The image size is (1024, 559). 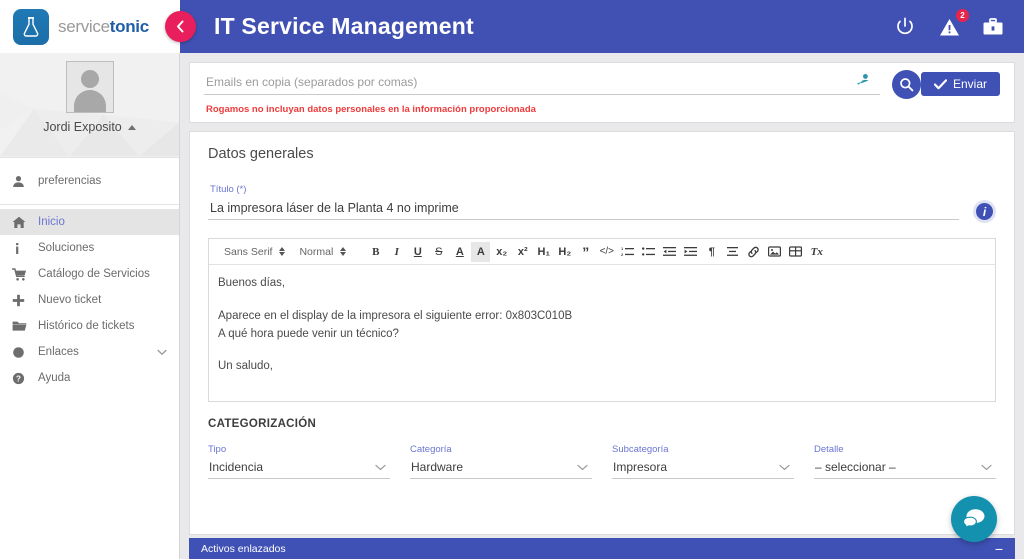 What do you see at coordinates (89, 222) in the screenshot?
I see `sidebar-item-inicio: Inicio` at bounding box center [89, 222].